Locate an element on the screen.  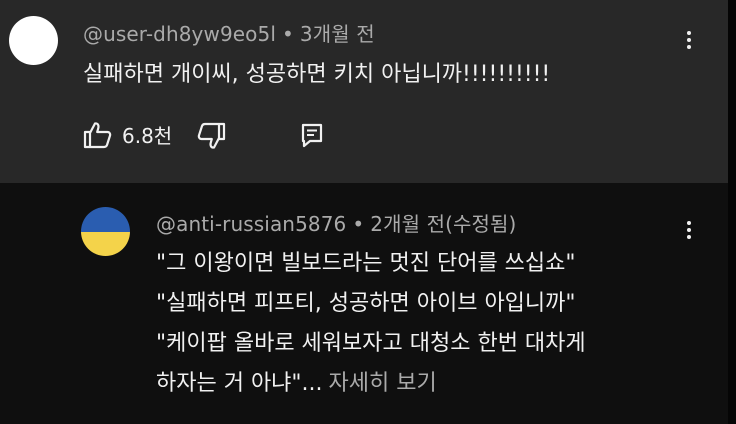
thumbs-up-icon is located at coordinates (97, 135).